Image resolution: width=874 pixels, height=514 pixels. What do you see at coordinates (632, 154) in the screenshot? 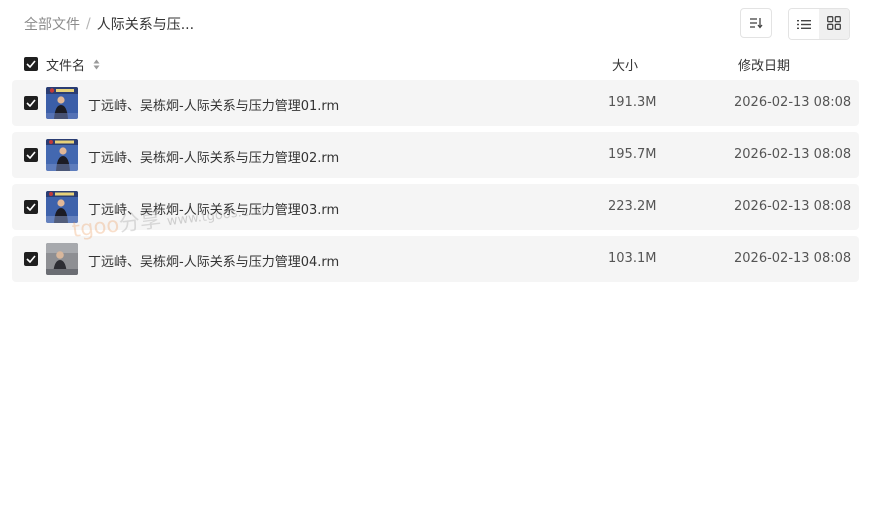
I see `file-size: 195.7M` at bounding box center [632, 154].